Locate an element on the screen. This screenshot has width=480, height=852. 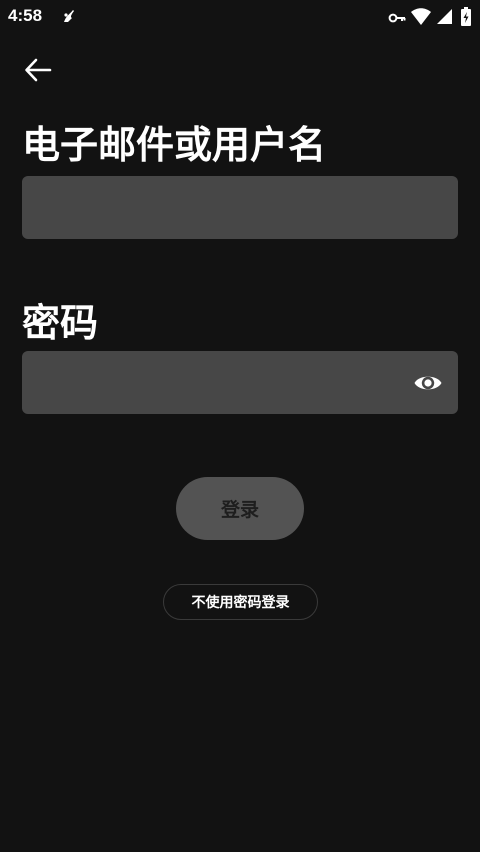
signal-icon is located at coordinates (444, 16).